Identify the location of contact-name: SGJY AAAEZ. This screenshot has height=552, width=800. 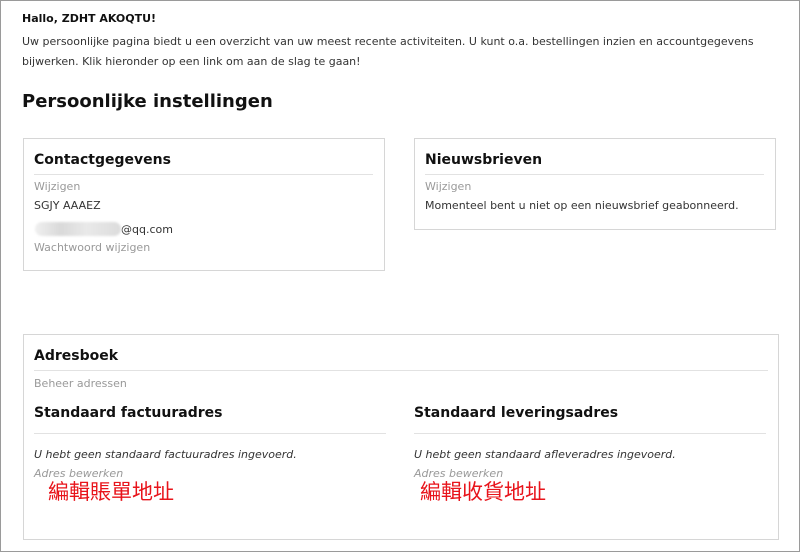
(67, 205).